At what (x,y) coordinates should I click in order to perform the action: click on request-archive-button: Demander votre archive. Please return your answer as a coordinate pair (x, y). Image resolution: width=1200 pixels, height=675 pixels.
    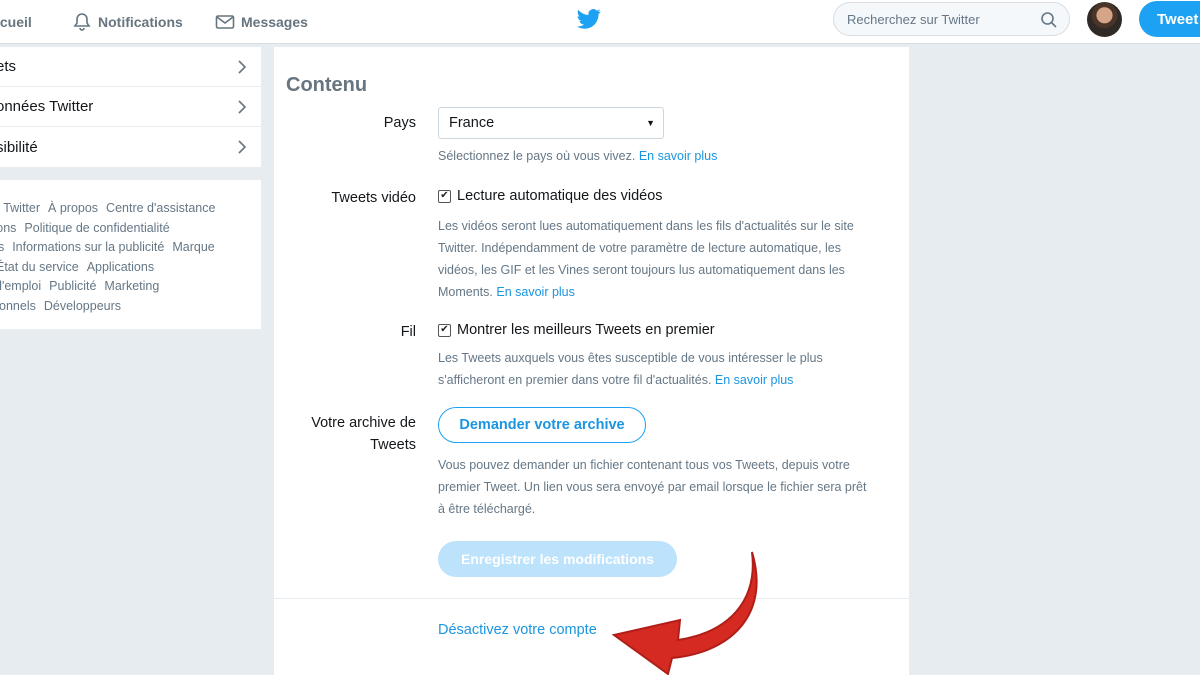
    Looking at the image, I should click on (542, 425).